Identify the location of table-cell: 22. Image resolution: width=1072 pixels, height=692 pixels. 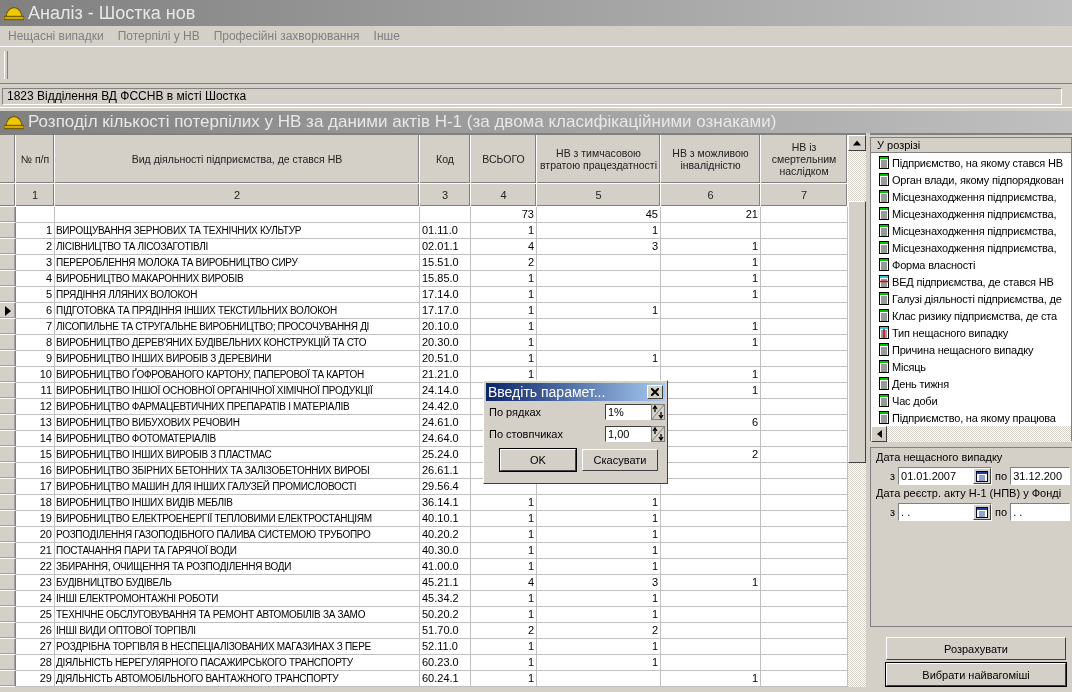
(35, 567).